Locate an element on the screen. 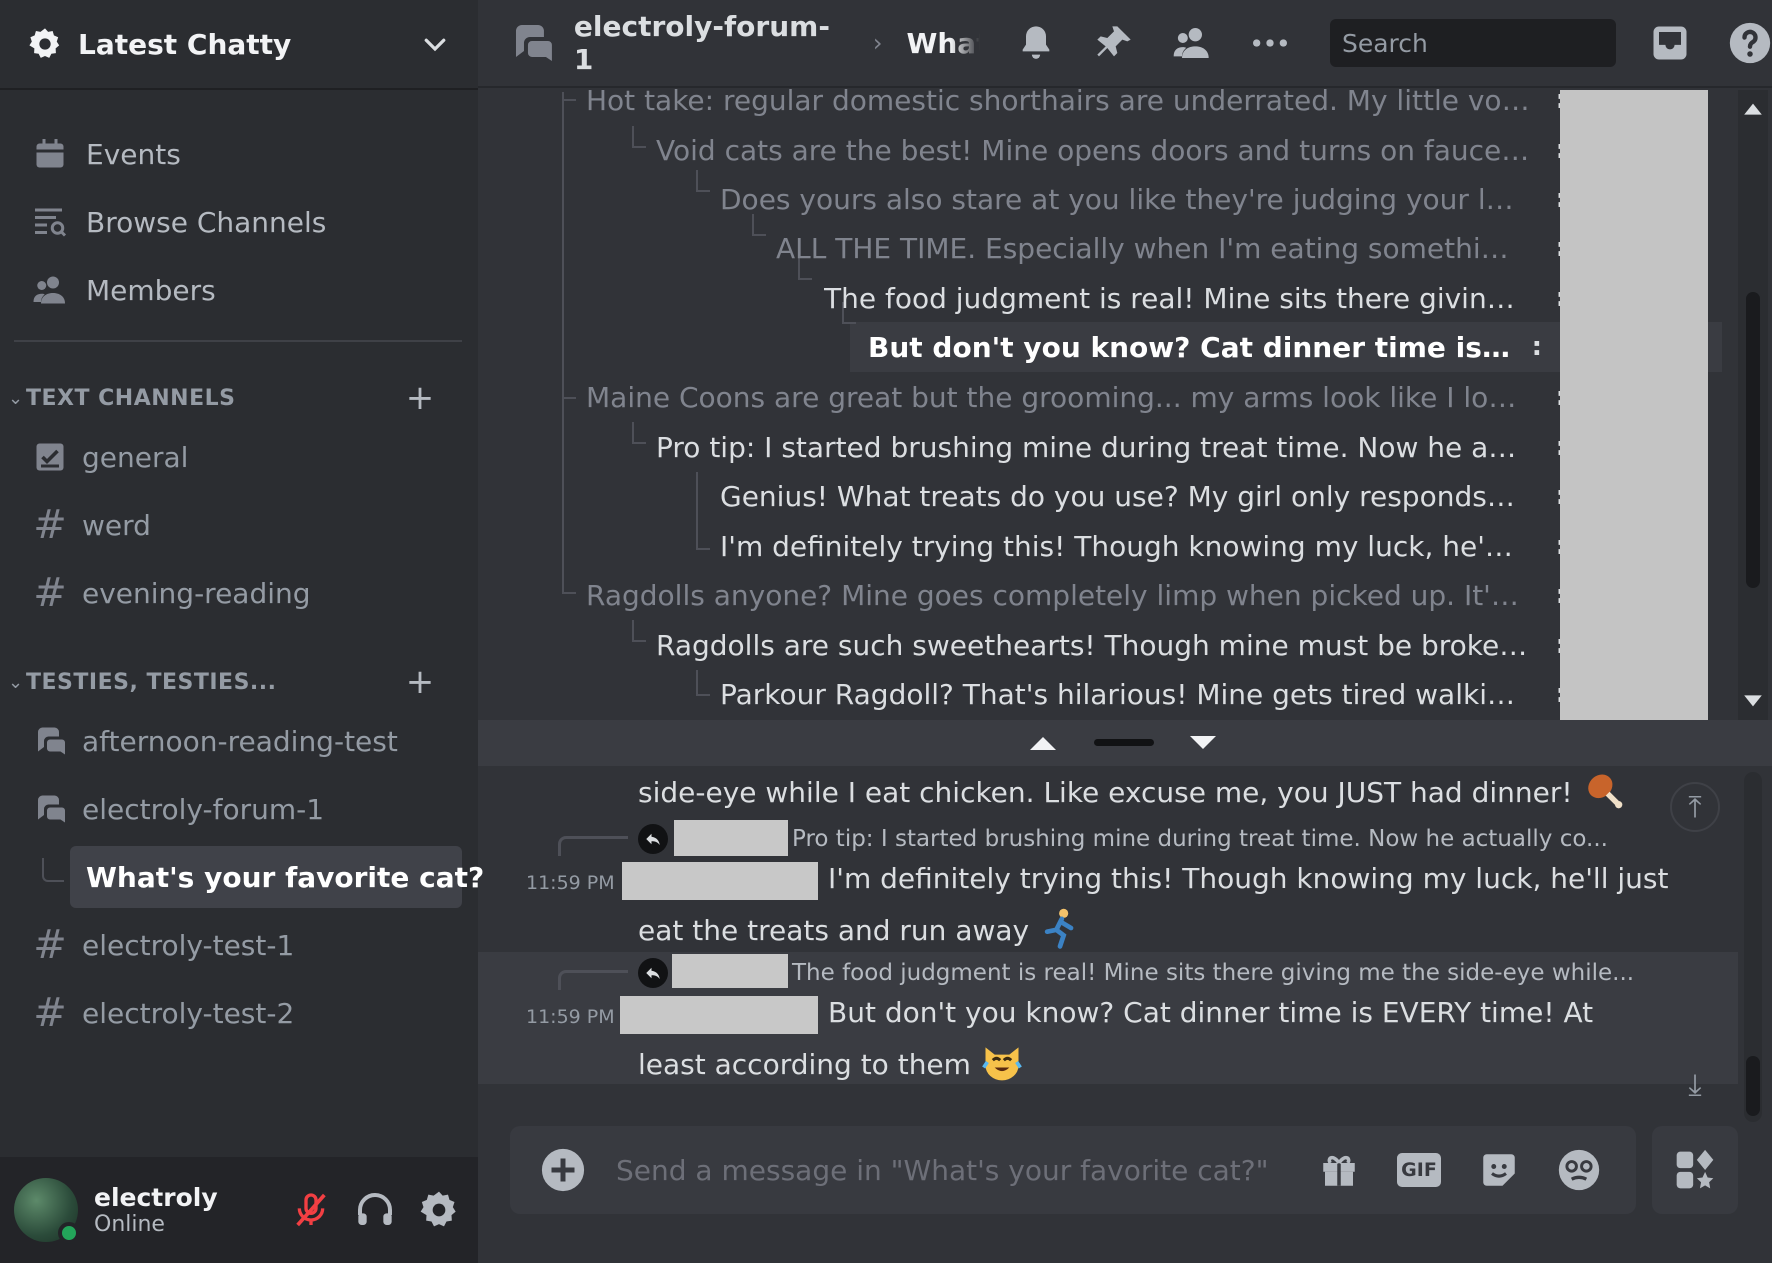 This screenshot has height=1263, width=1772. emoji-picker-icon is located at coordinates (1579, 1170).